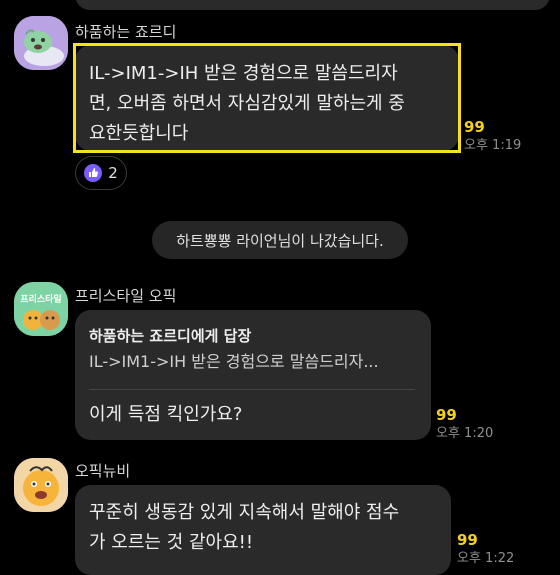 This screenshot has height=575, width=560. Describe the element at coordinates (126, 32) in the screenshot. I see `sender-name: 하품하는 죠르디` at that location.